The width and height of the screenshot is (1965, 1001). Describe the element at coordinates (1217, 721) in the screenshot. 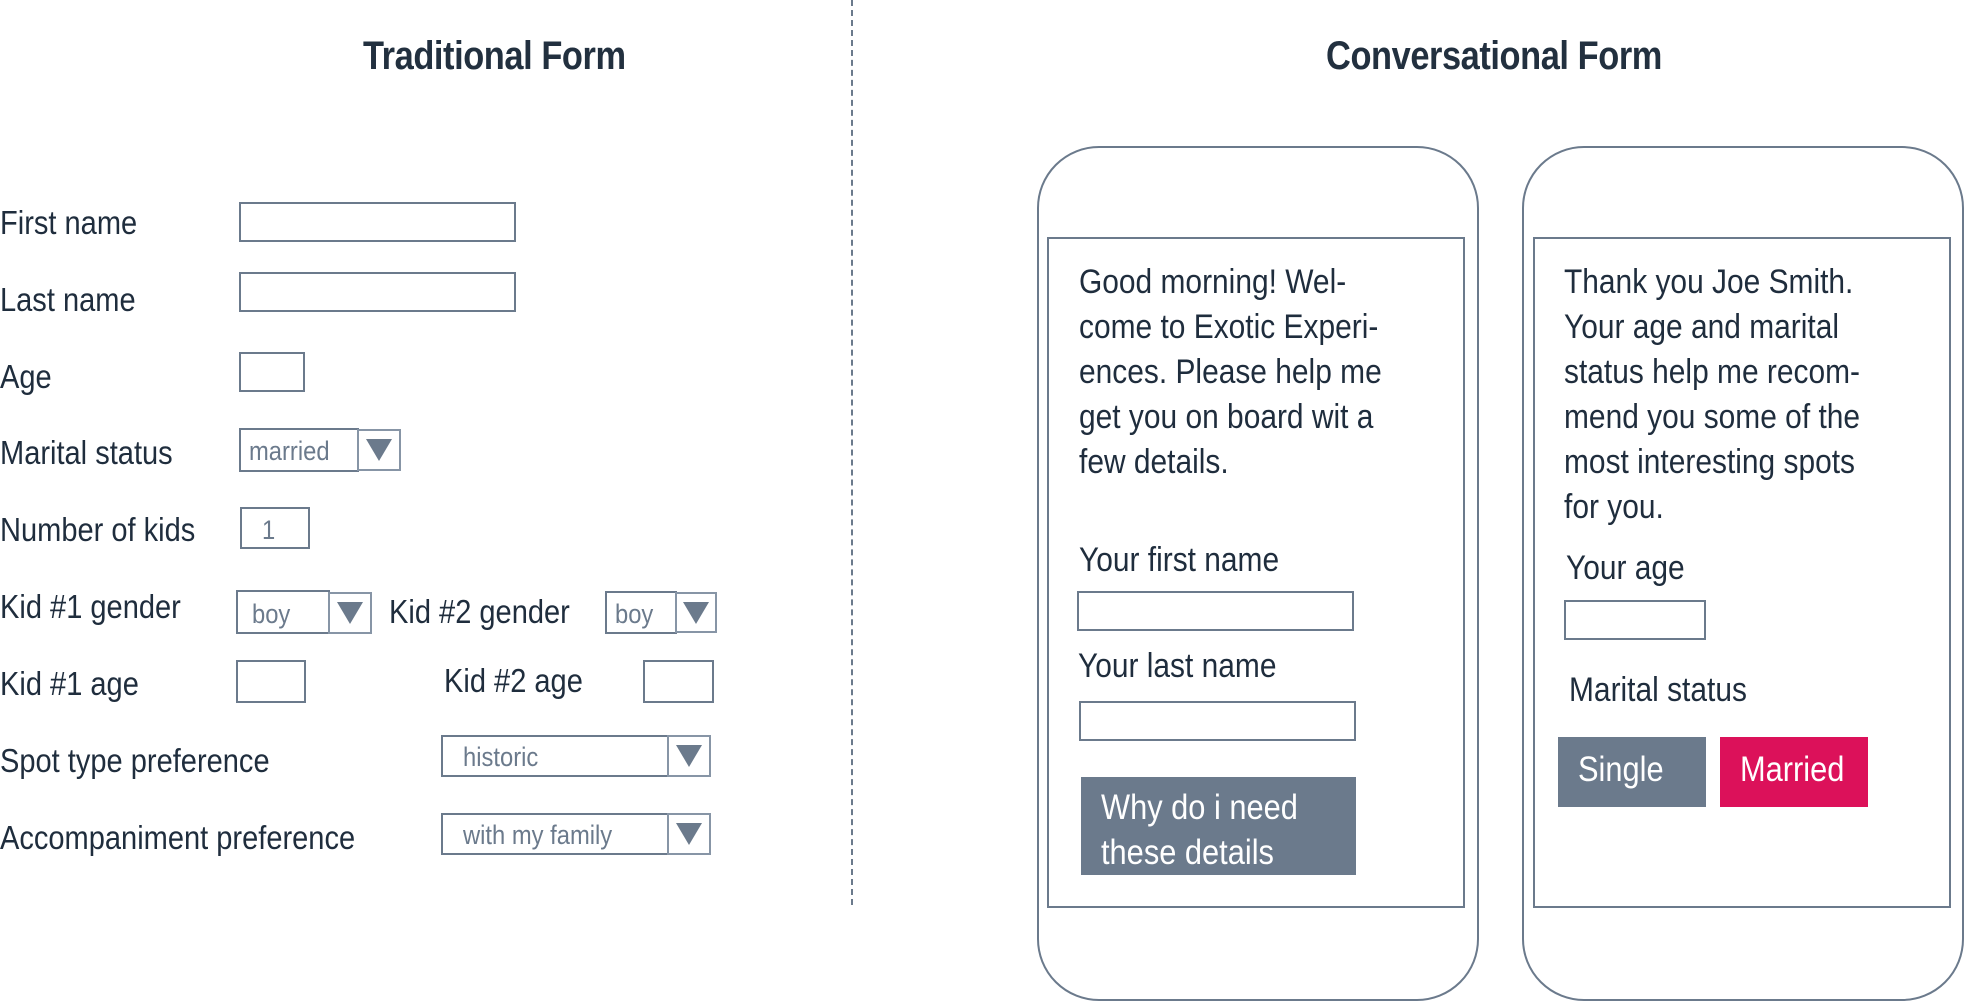

I see `your-last-name-input` at that location.